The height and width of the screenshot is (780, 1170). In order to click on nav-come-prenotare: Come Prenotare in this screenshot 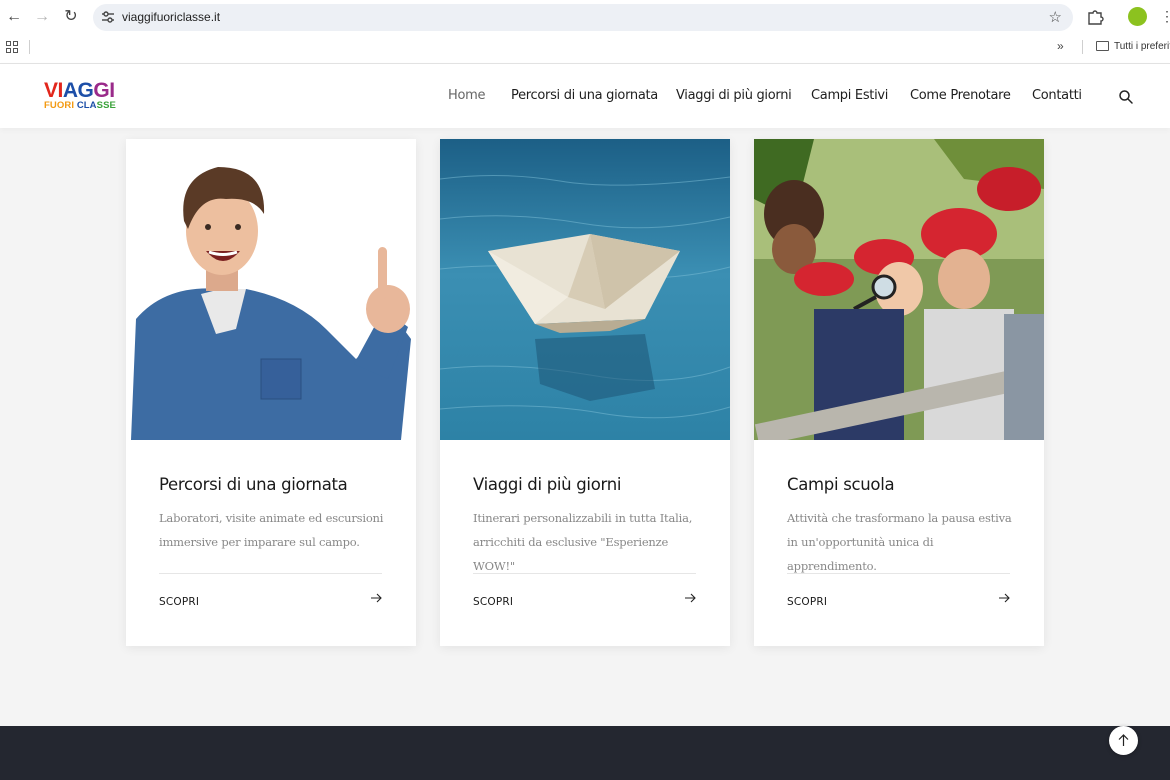, I will do `click(960, 95)`.